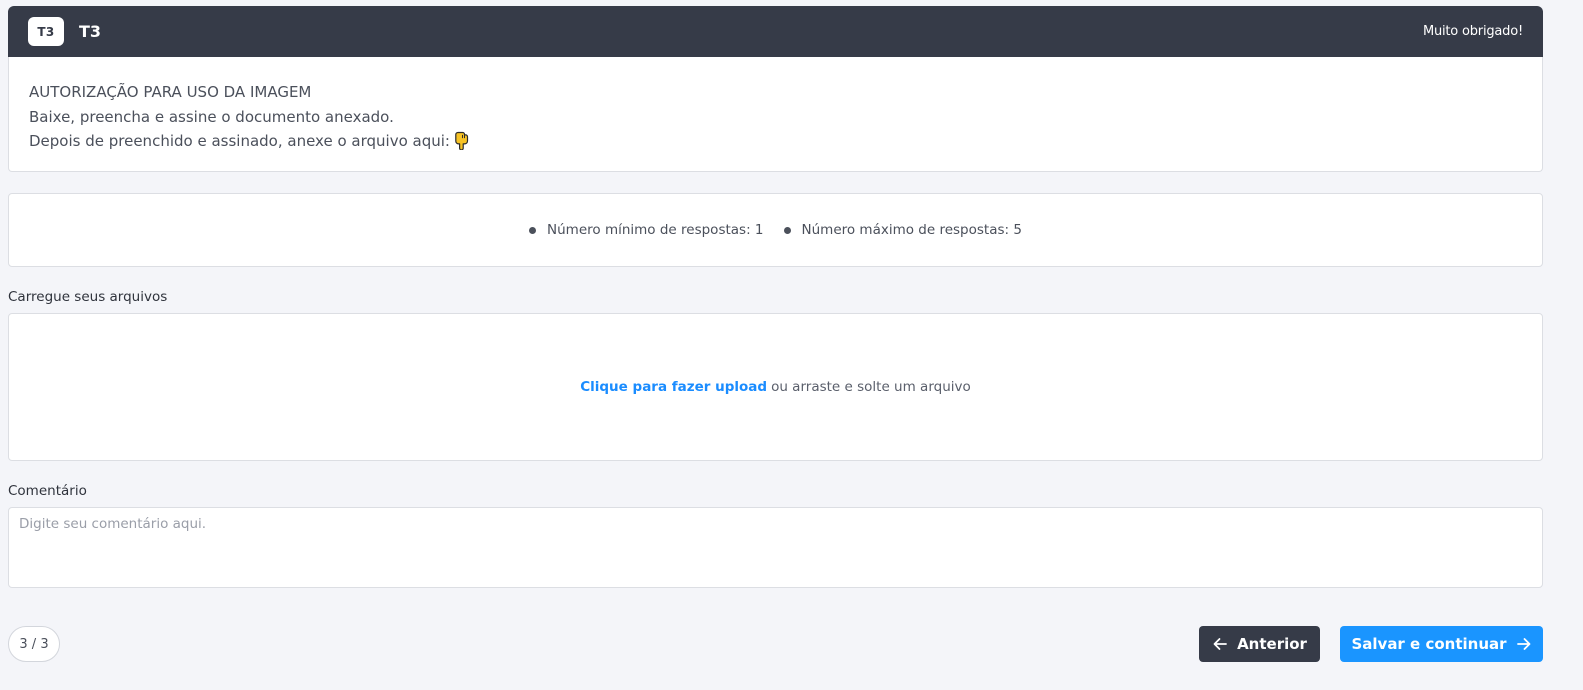 The height and width of the screenshot is (690, 1583). What do you see at coordinates (775, 644) in the screenshot?
I see `form-footer: 3 / 3 Anterior Salvar e continuar` at bounding box center [775, 644].